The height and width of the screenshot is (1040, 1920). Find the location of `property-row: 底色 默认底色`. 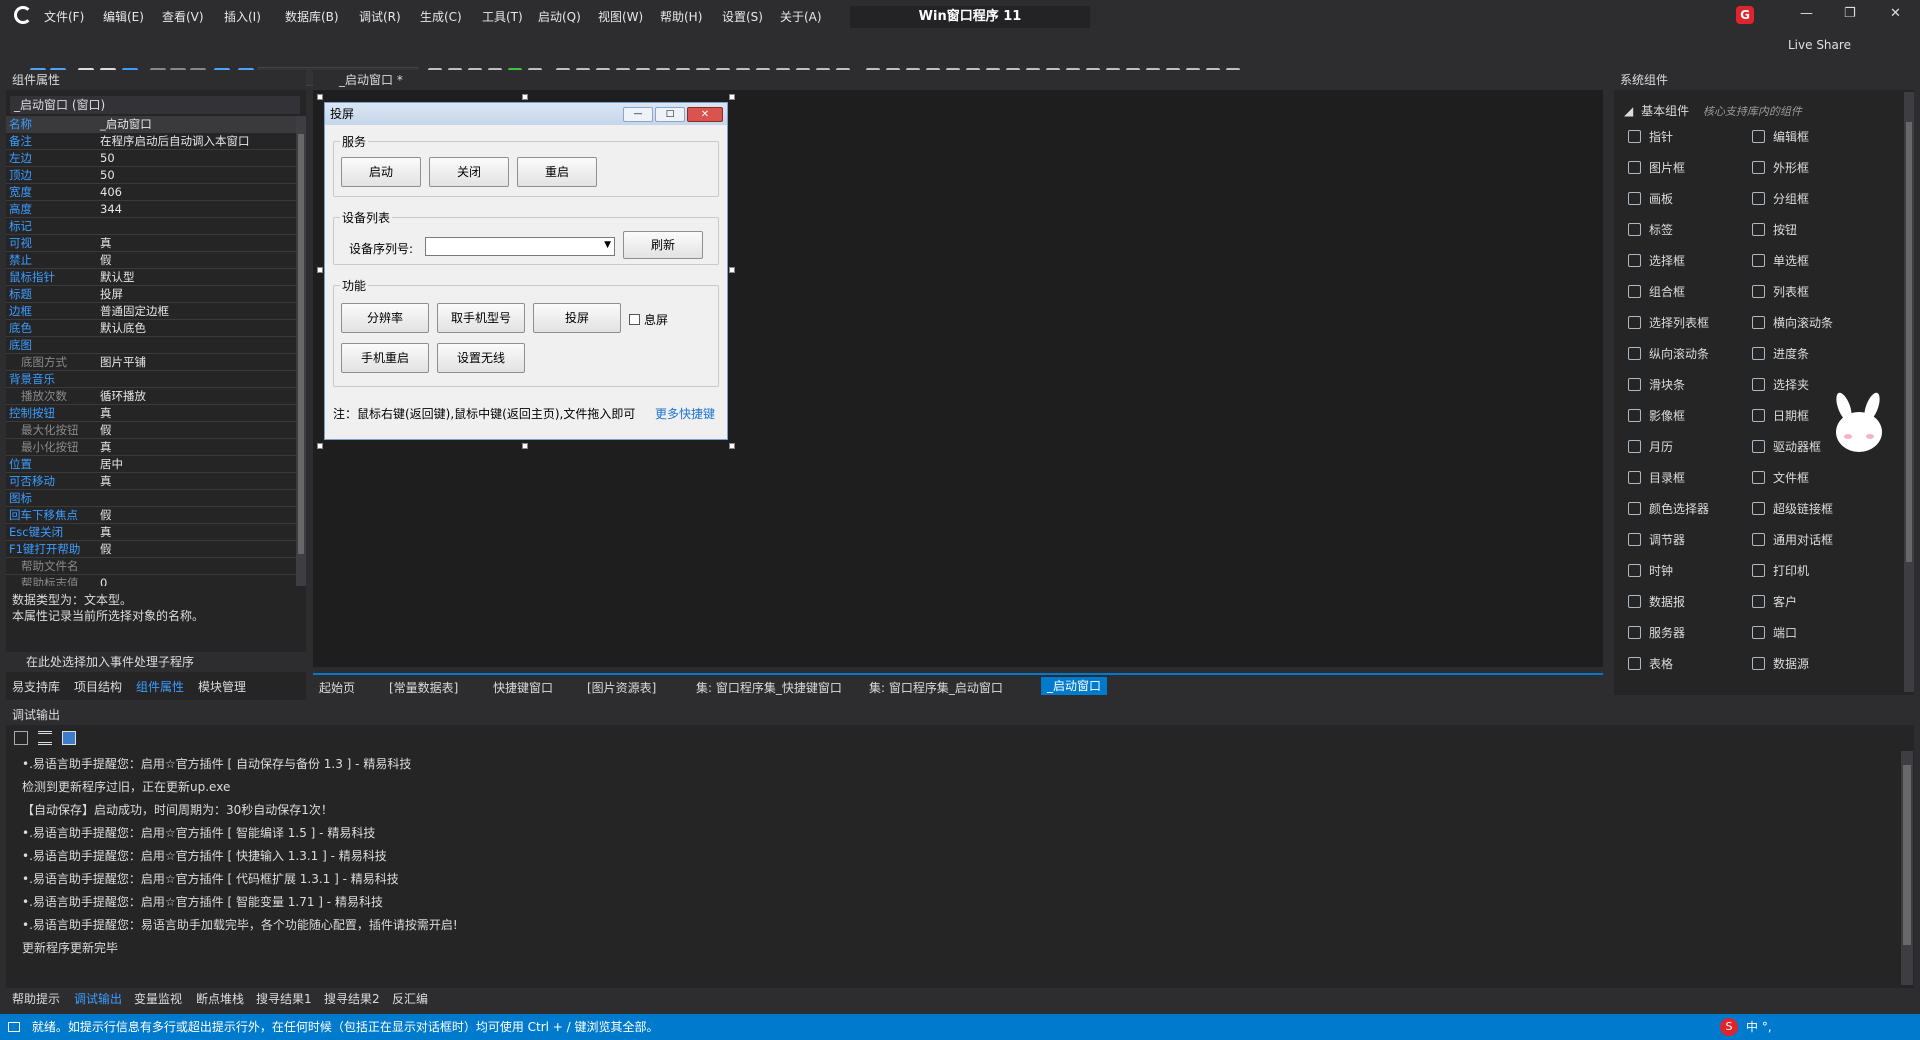

property-row: 底色 默认底色 is located at coordinates (151, 328).